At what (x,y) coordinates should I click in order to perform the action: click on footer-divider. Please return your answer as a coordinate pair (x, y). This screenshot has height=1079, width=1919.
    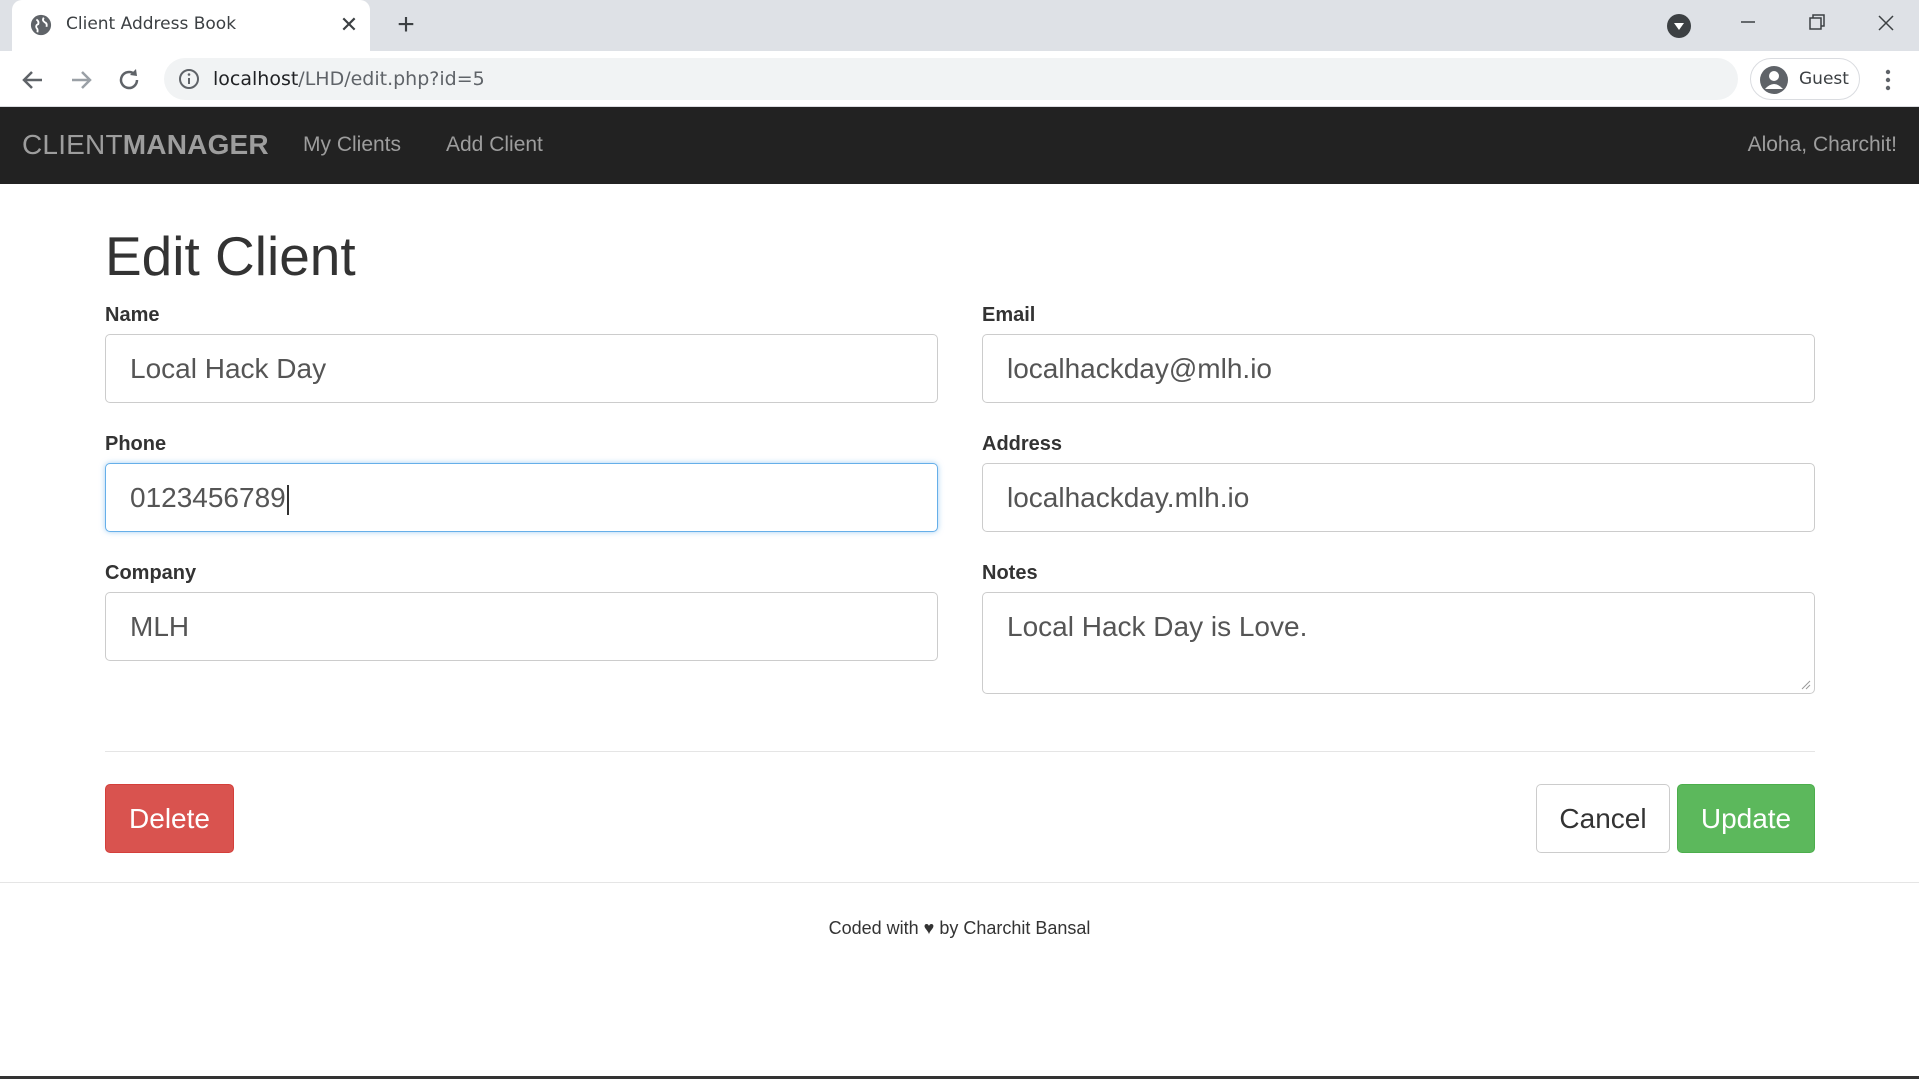
    Looking at the image, I should click on (959, 882).